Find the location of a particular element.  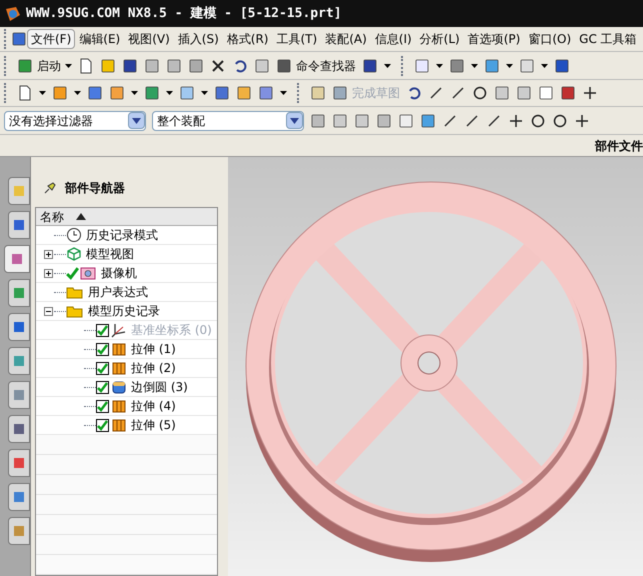

new-file-icon is located at coordinates (86, 66).